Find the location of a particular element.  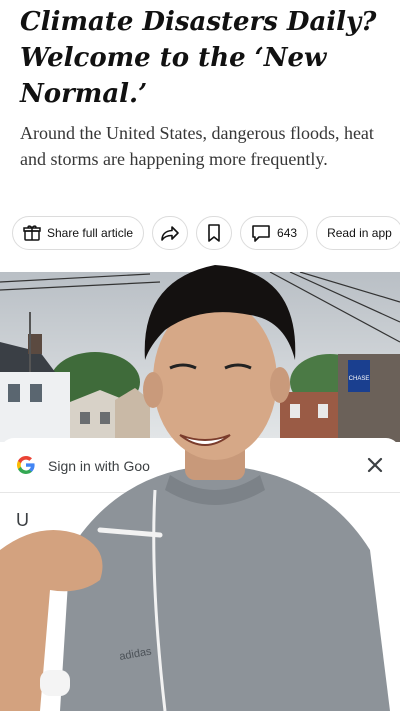

bookmark-button is located at coordinates (214, 233).